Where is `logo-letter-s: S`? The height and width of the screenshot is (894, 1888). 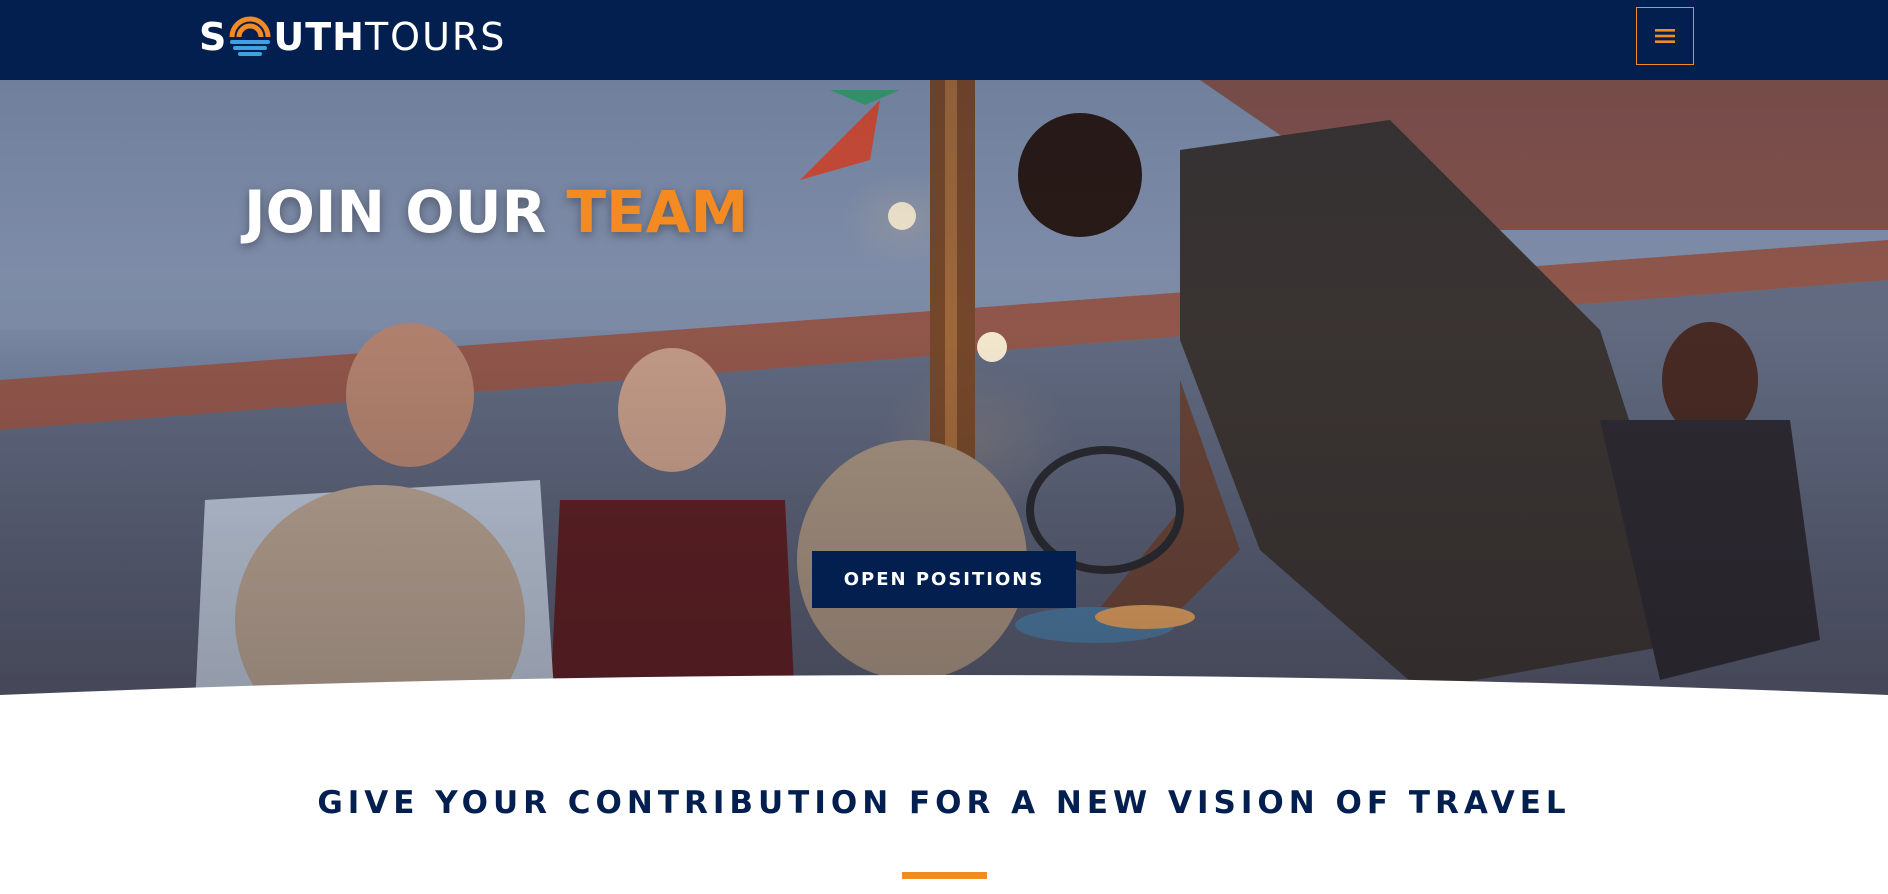
logo-letter-s: S is located at coordinates (213, 37).